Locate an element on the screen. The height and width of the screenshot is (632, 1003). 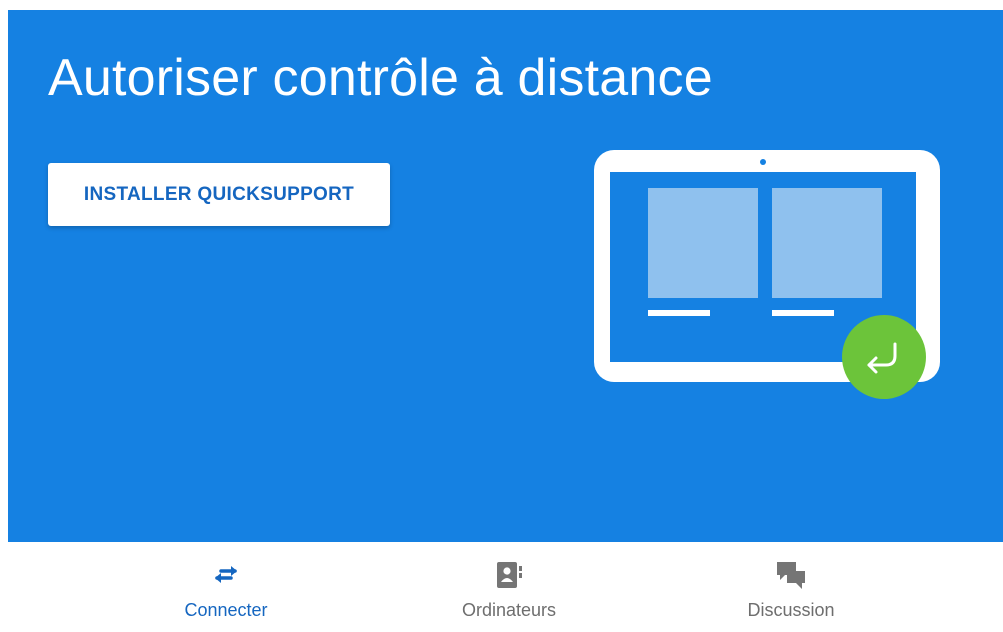
tablet-illustration is located at coordinates (767, 274).